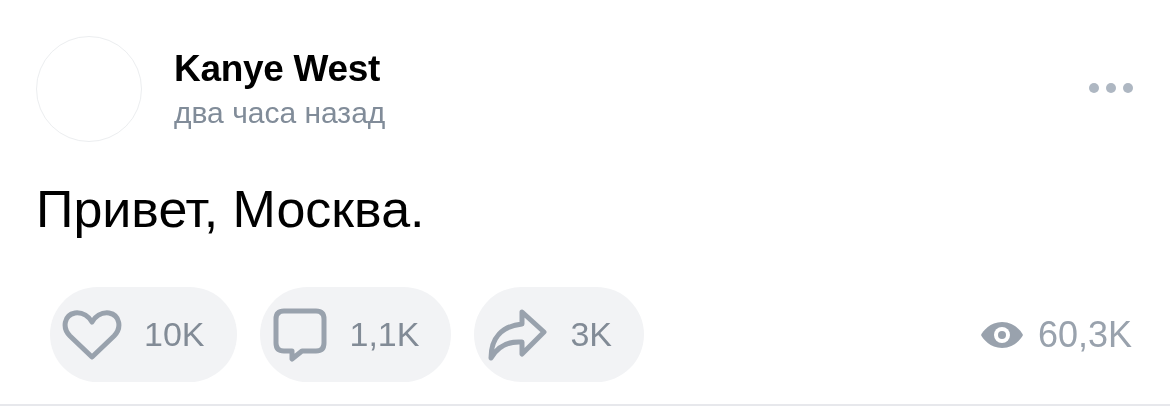 The height and width of the screenshot is (408, 1170). What do you see at coordinates (299, 334) in the screenshot?
I see `speech-bubble-icon` at bounding box center [299, 334].